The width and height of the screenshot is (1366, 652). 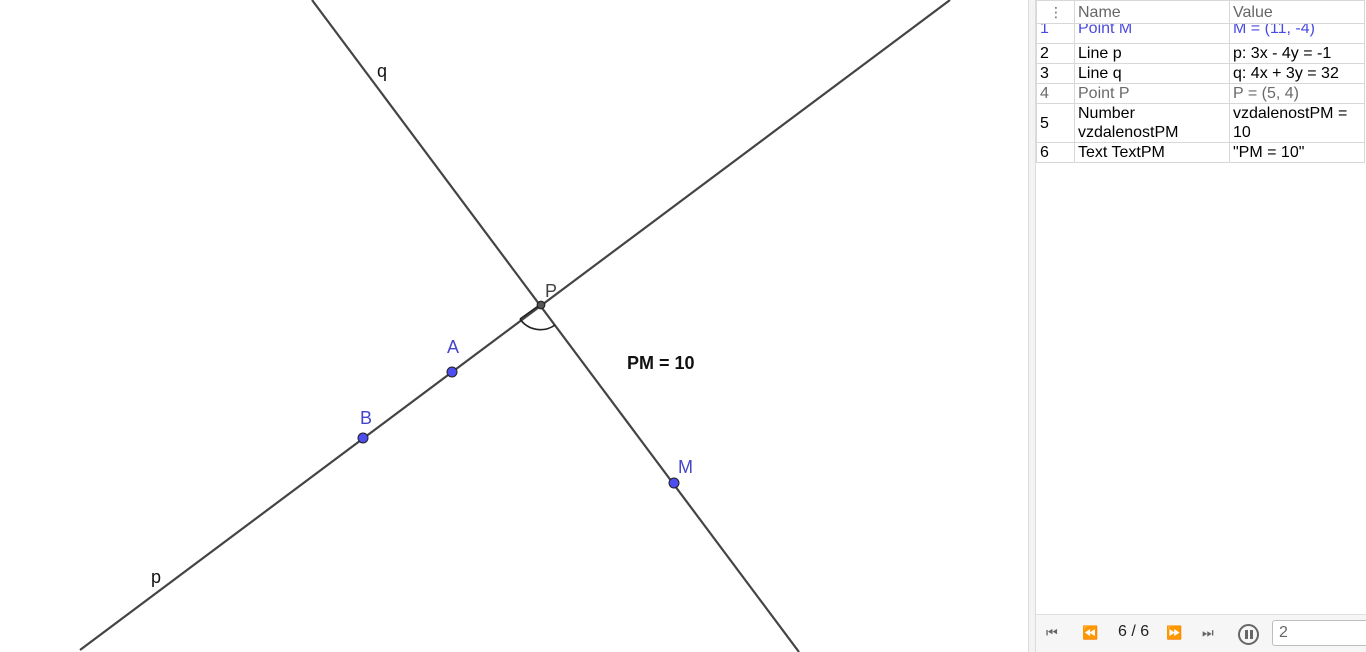 I want to click on step-counter: 6 / 6, so click(x=1134, y=631).